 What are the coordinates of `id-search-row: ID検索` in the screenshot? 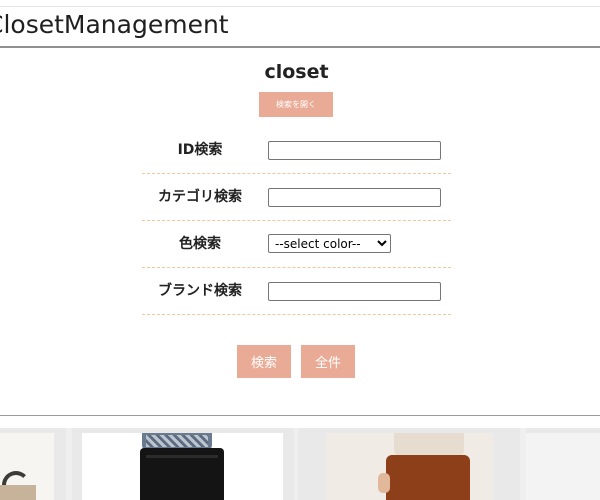 It's located at (296, 150).